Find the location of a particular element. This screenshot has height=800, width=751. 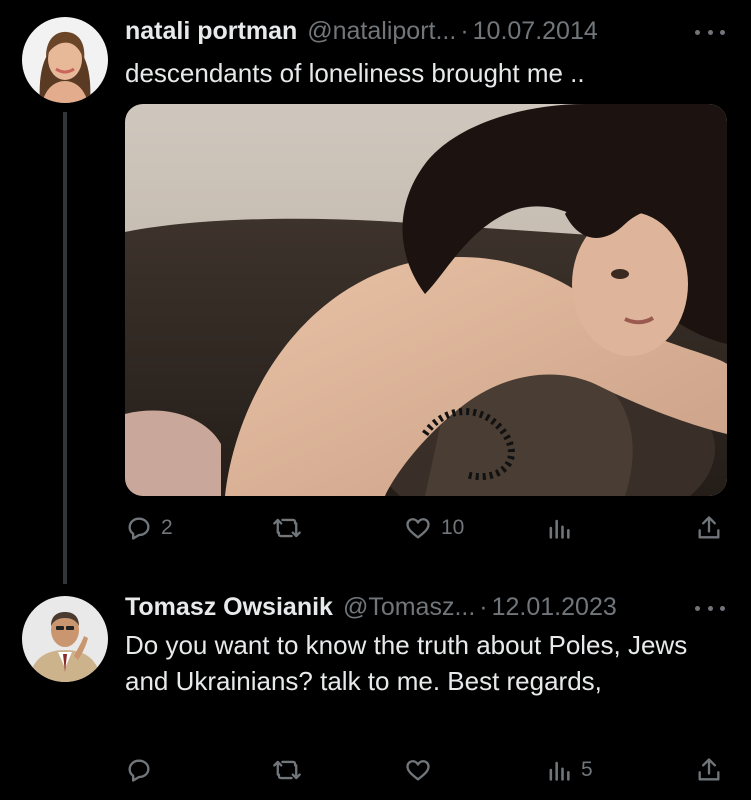

tweet-date: 12.01.2023 is located at coordinates (554, 607).